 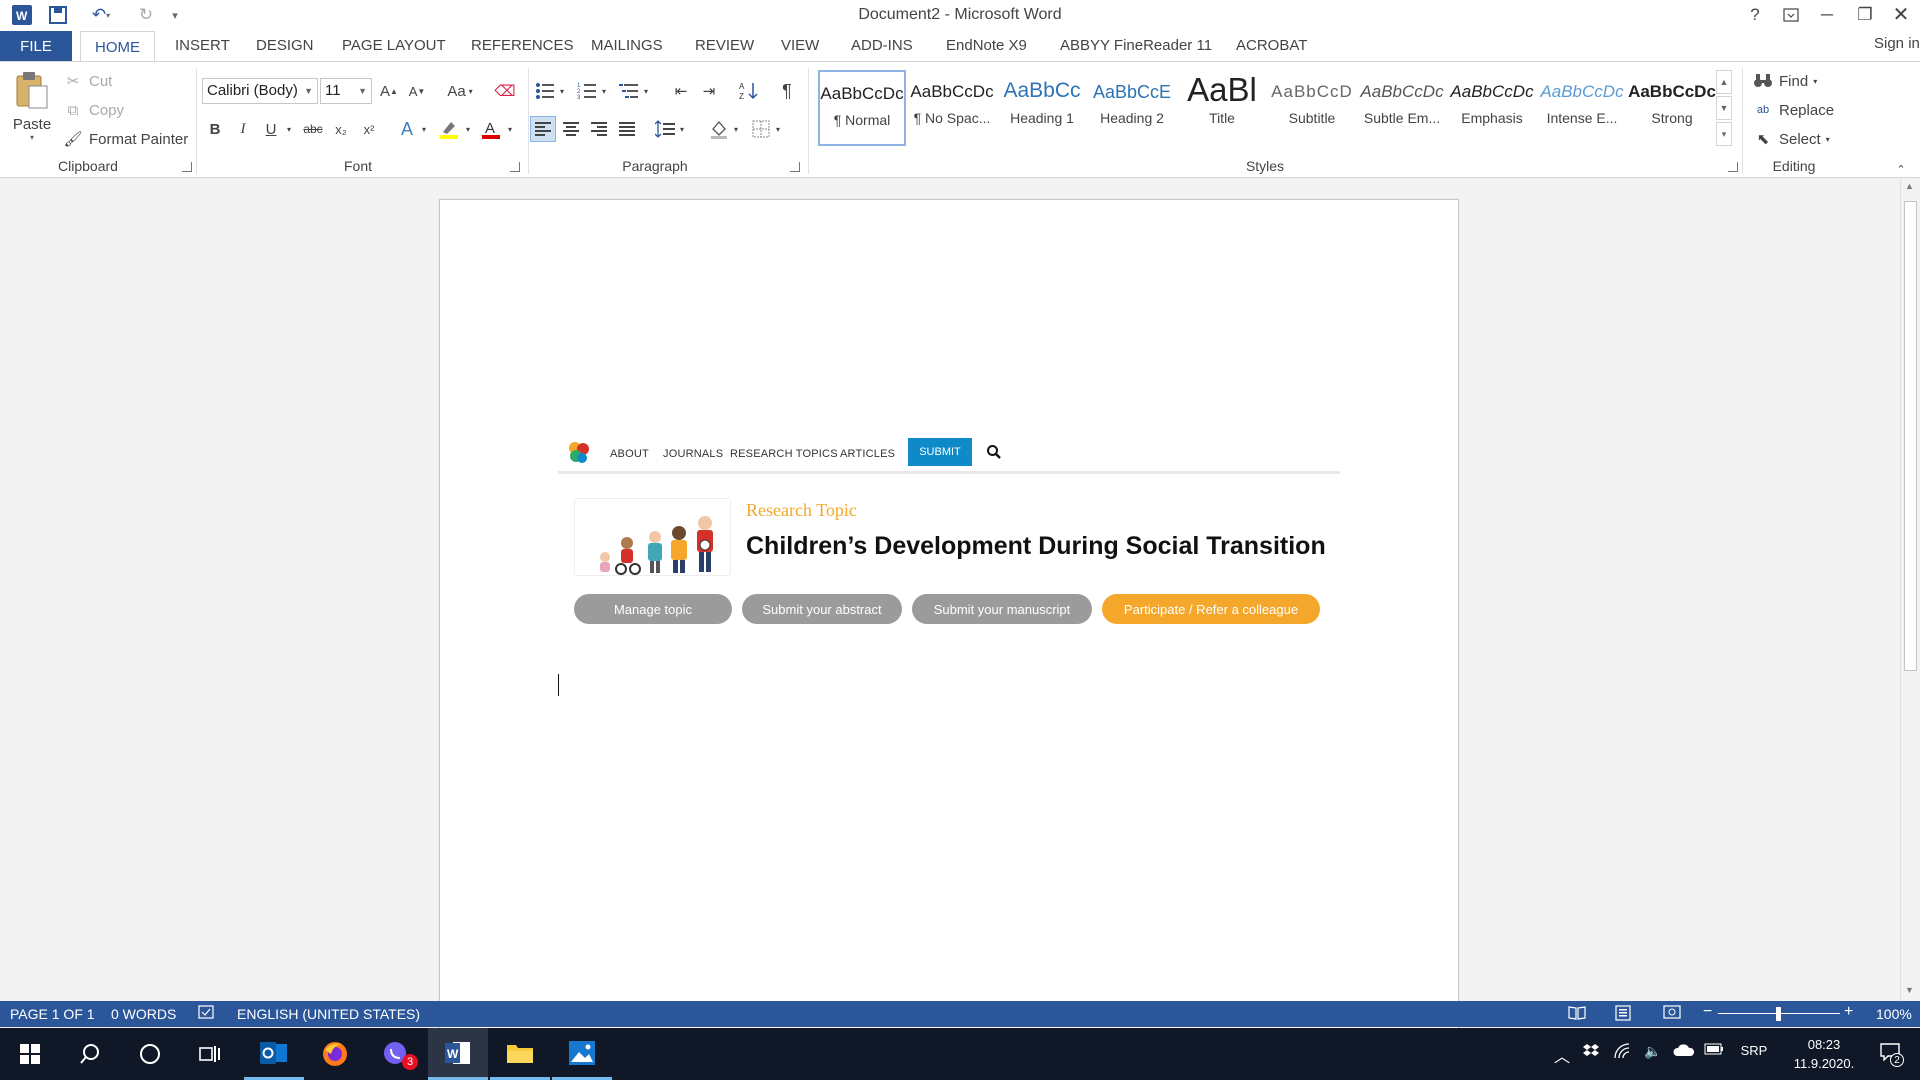 I want to click on highlight-options-icon: ▾, so click(x=468, y=129).